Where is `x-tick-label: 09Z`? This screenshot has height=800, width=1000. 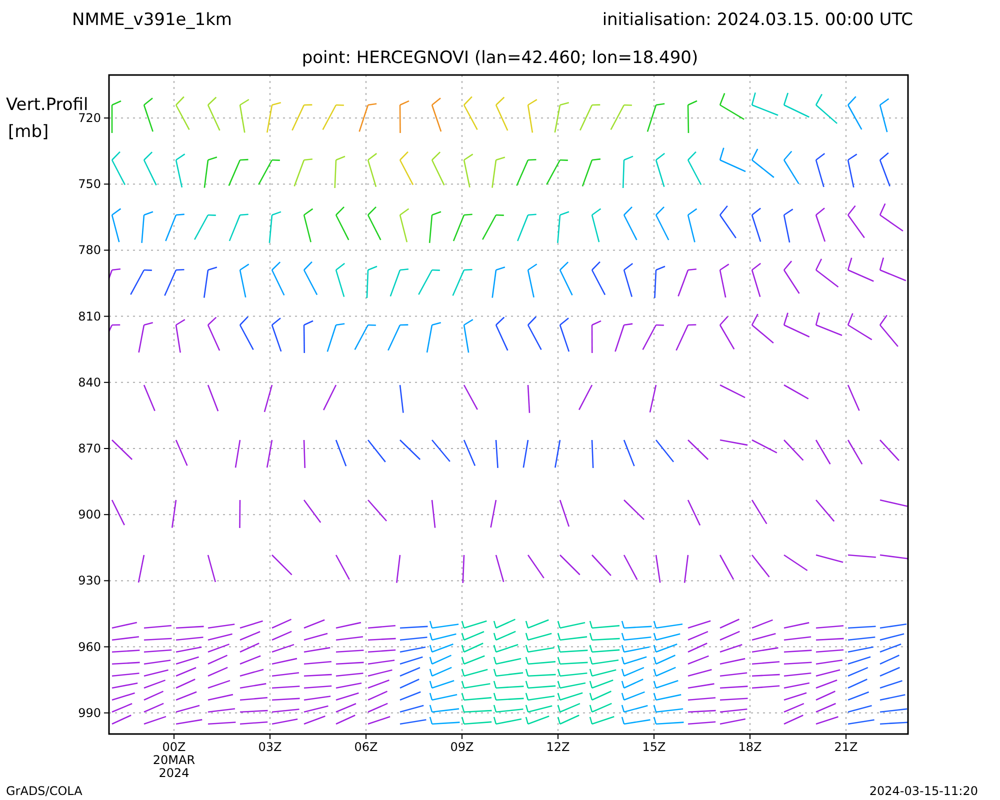 x-tick-label: 09Z is located at coordinates (462, 747).